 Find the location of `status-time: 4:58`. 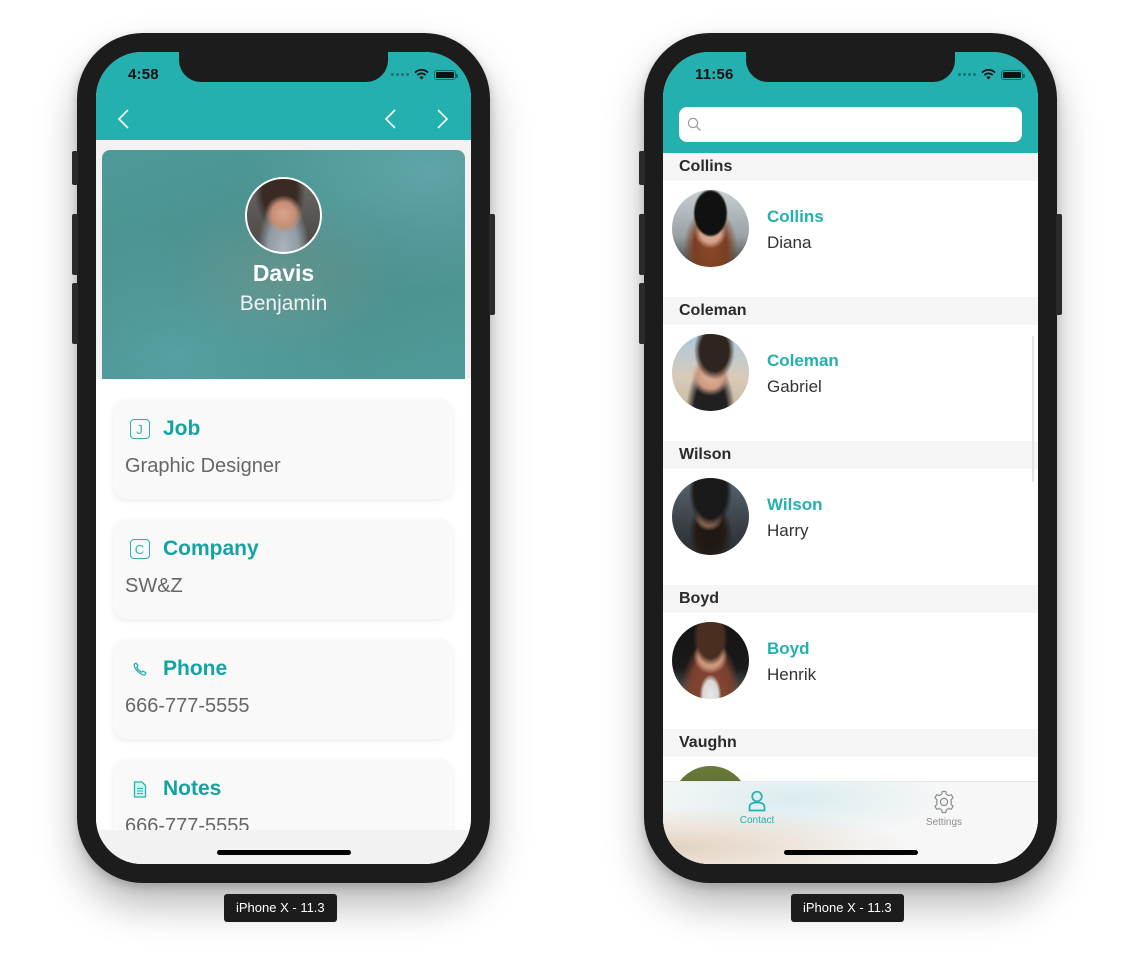

status-time: 4:58 is located at coordinates (143, 74).